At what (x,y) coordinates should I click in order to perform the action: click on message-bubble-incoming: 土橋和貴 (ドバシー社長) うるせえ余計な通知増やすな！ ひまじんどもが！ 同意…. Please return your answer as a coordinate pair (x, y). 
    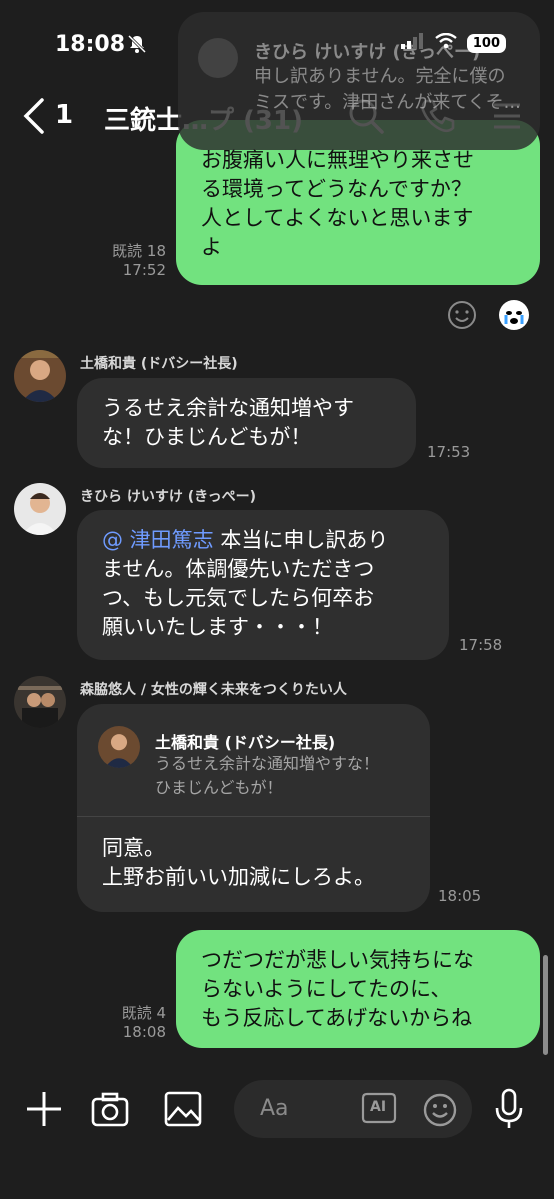
    Looking at the image, I should click on (253, 808).